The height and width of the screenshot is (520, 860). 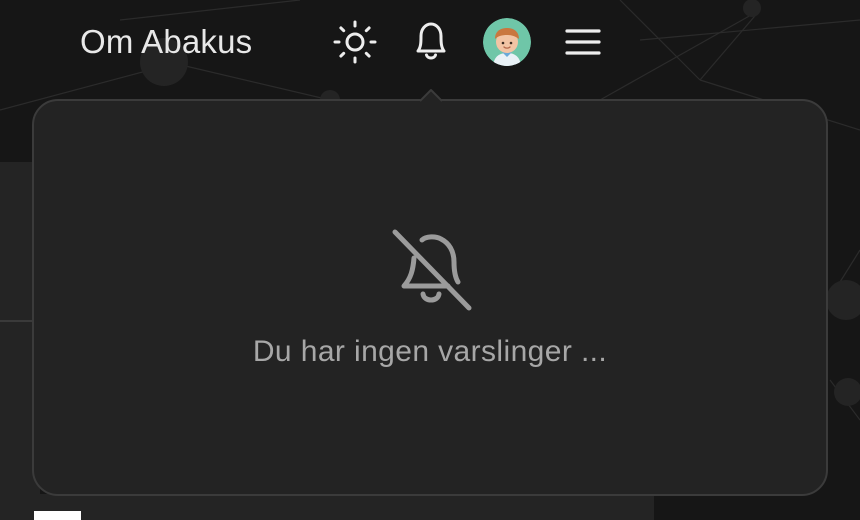 I want to click on avatar-image, so click(x=507, y=42).